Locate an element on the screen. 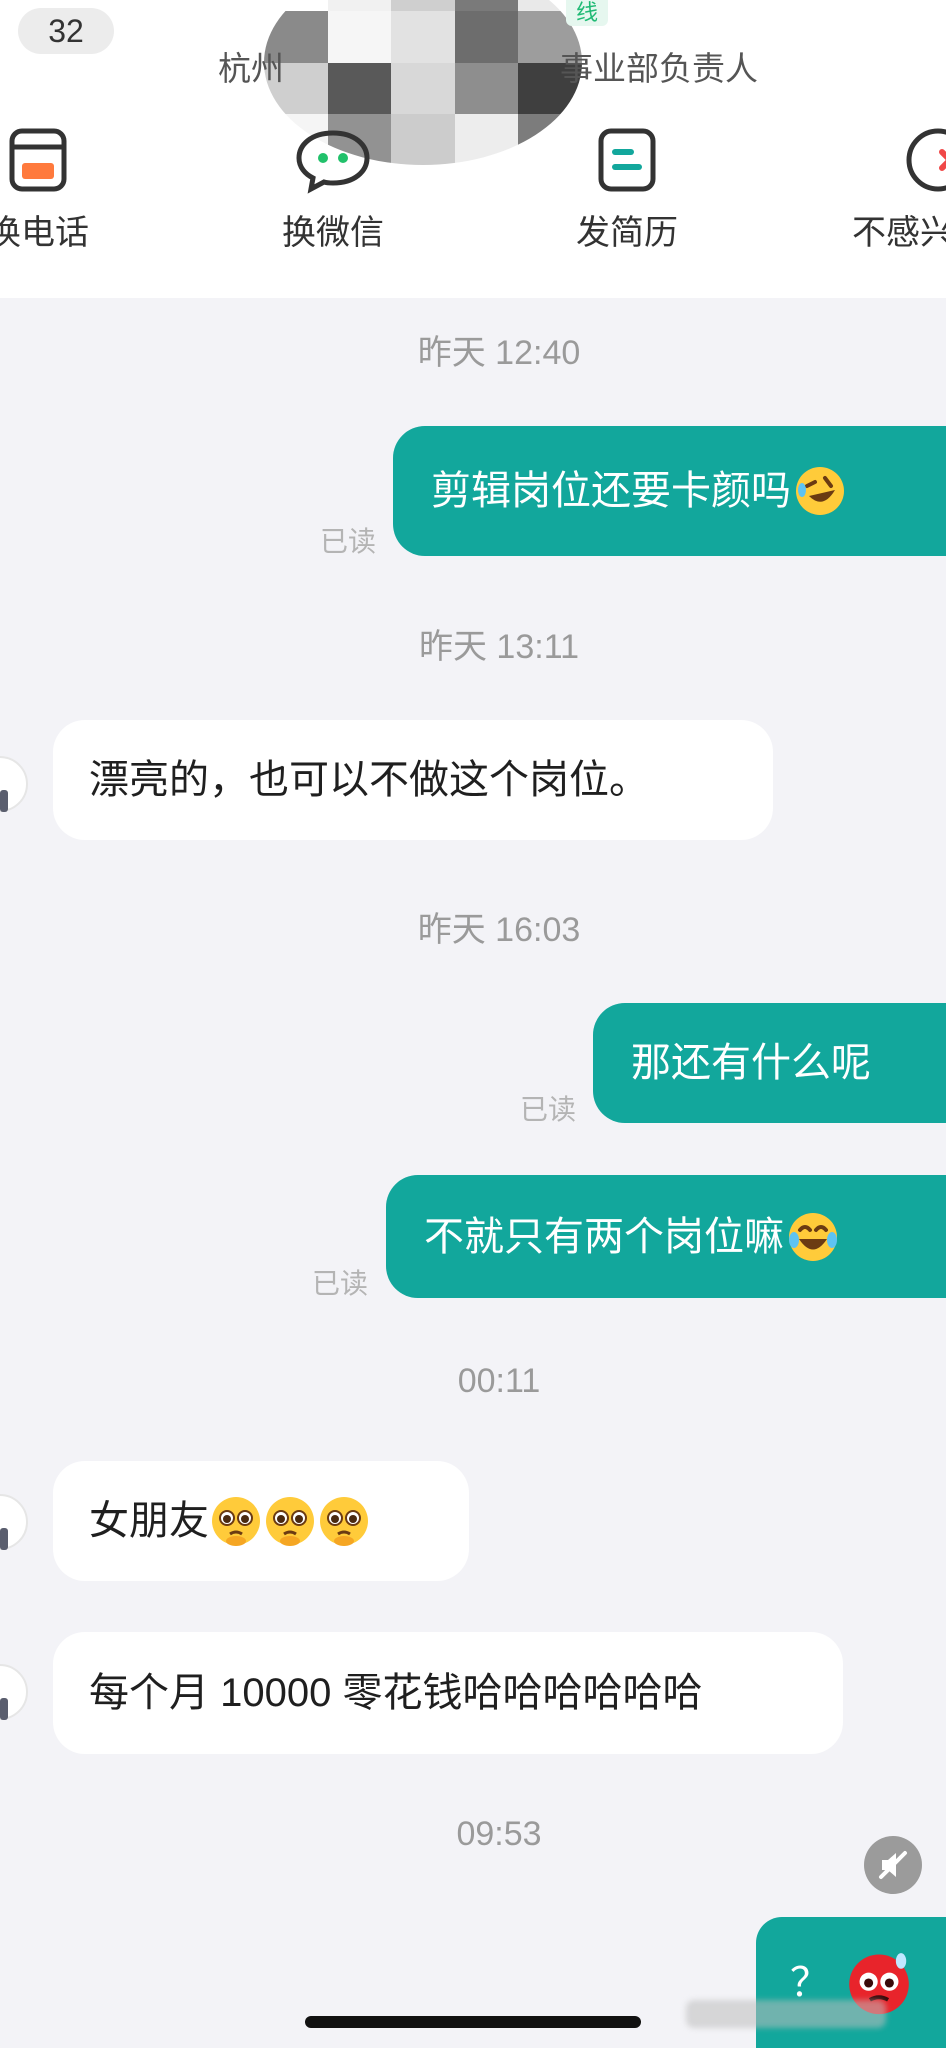 This screenshot has width=946, height=2048. exchange-phone-label: 换电话 is located at coordinates (44, 233).